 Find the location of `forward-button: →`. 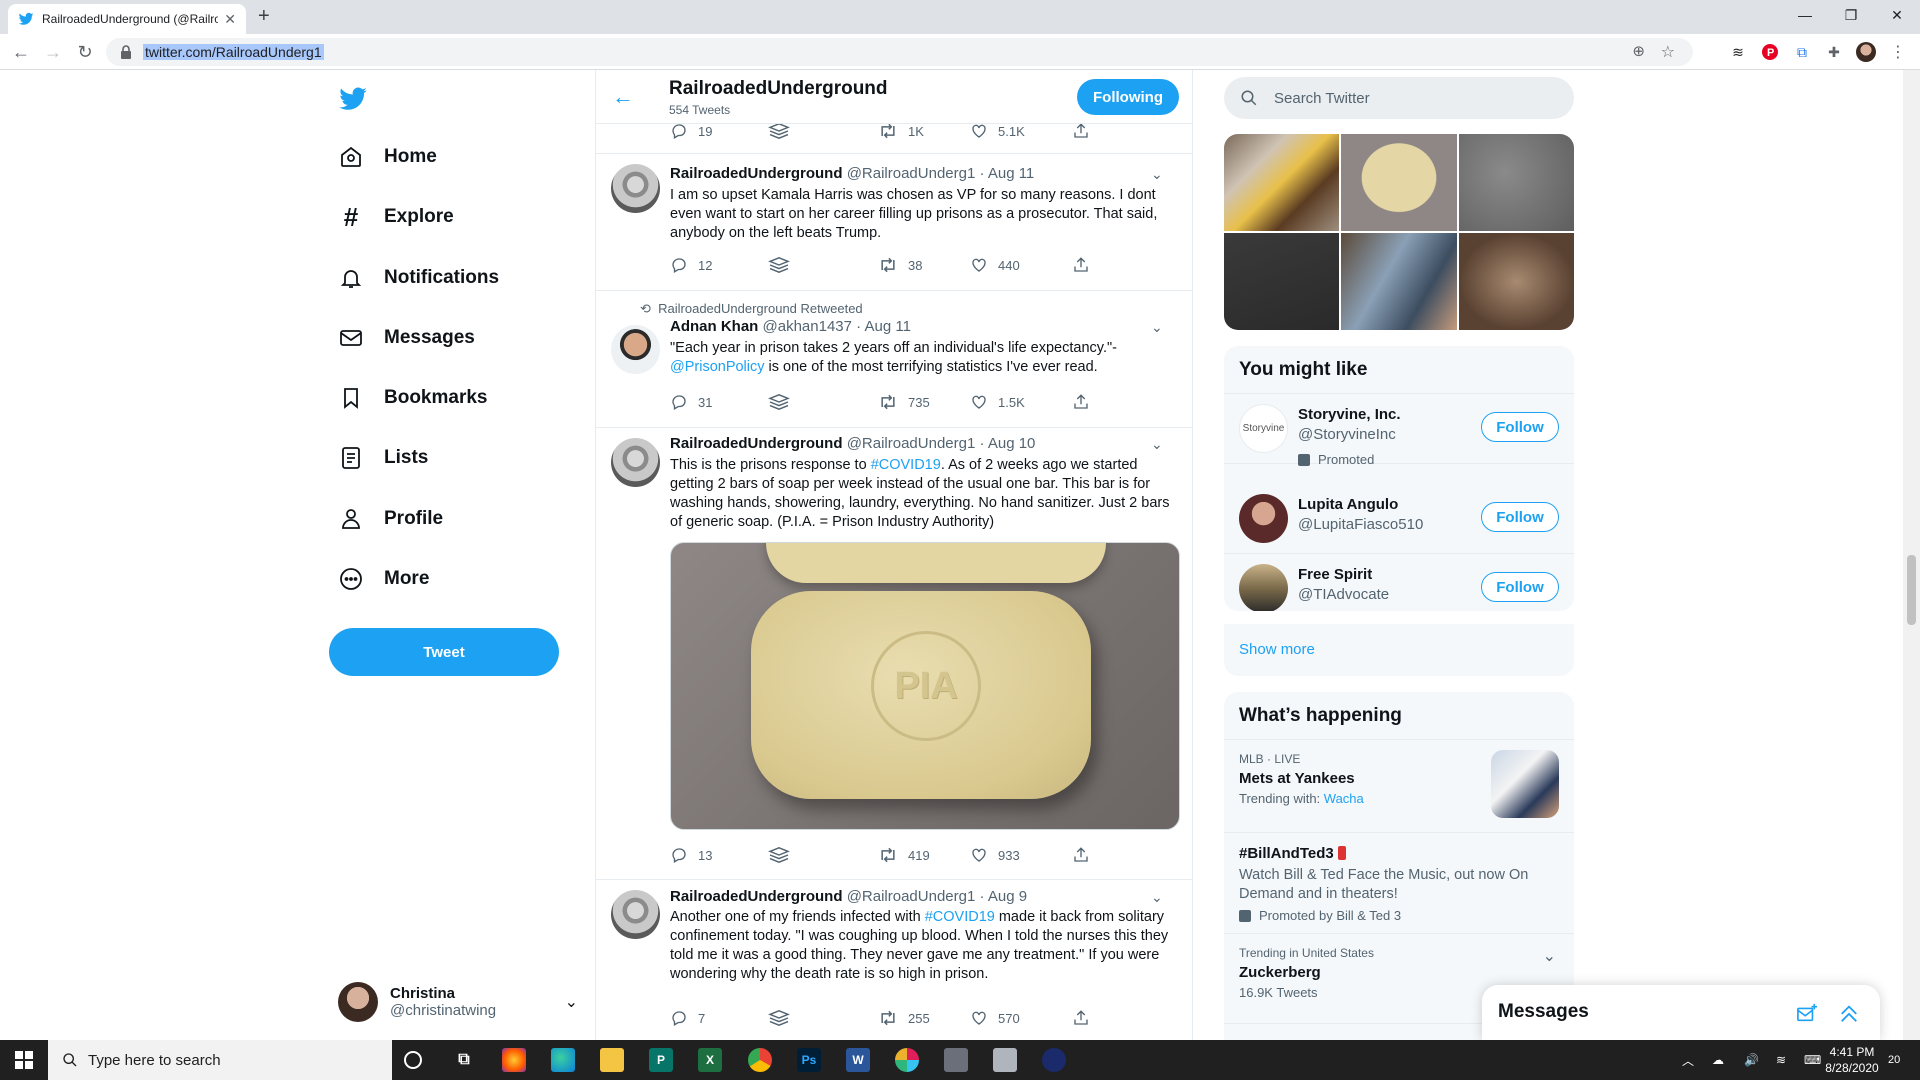

forward-button: → is located at coordinates (53, 52).